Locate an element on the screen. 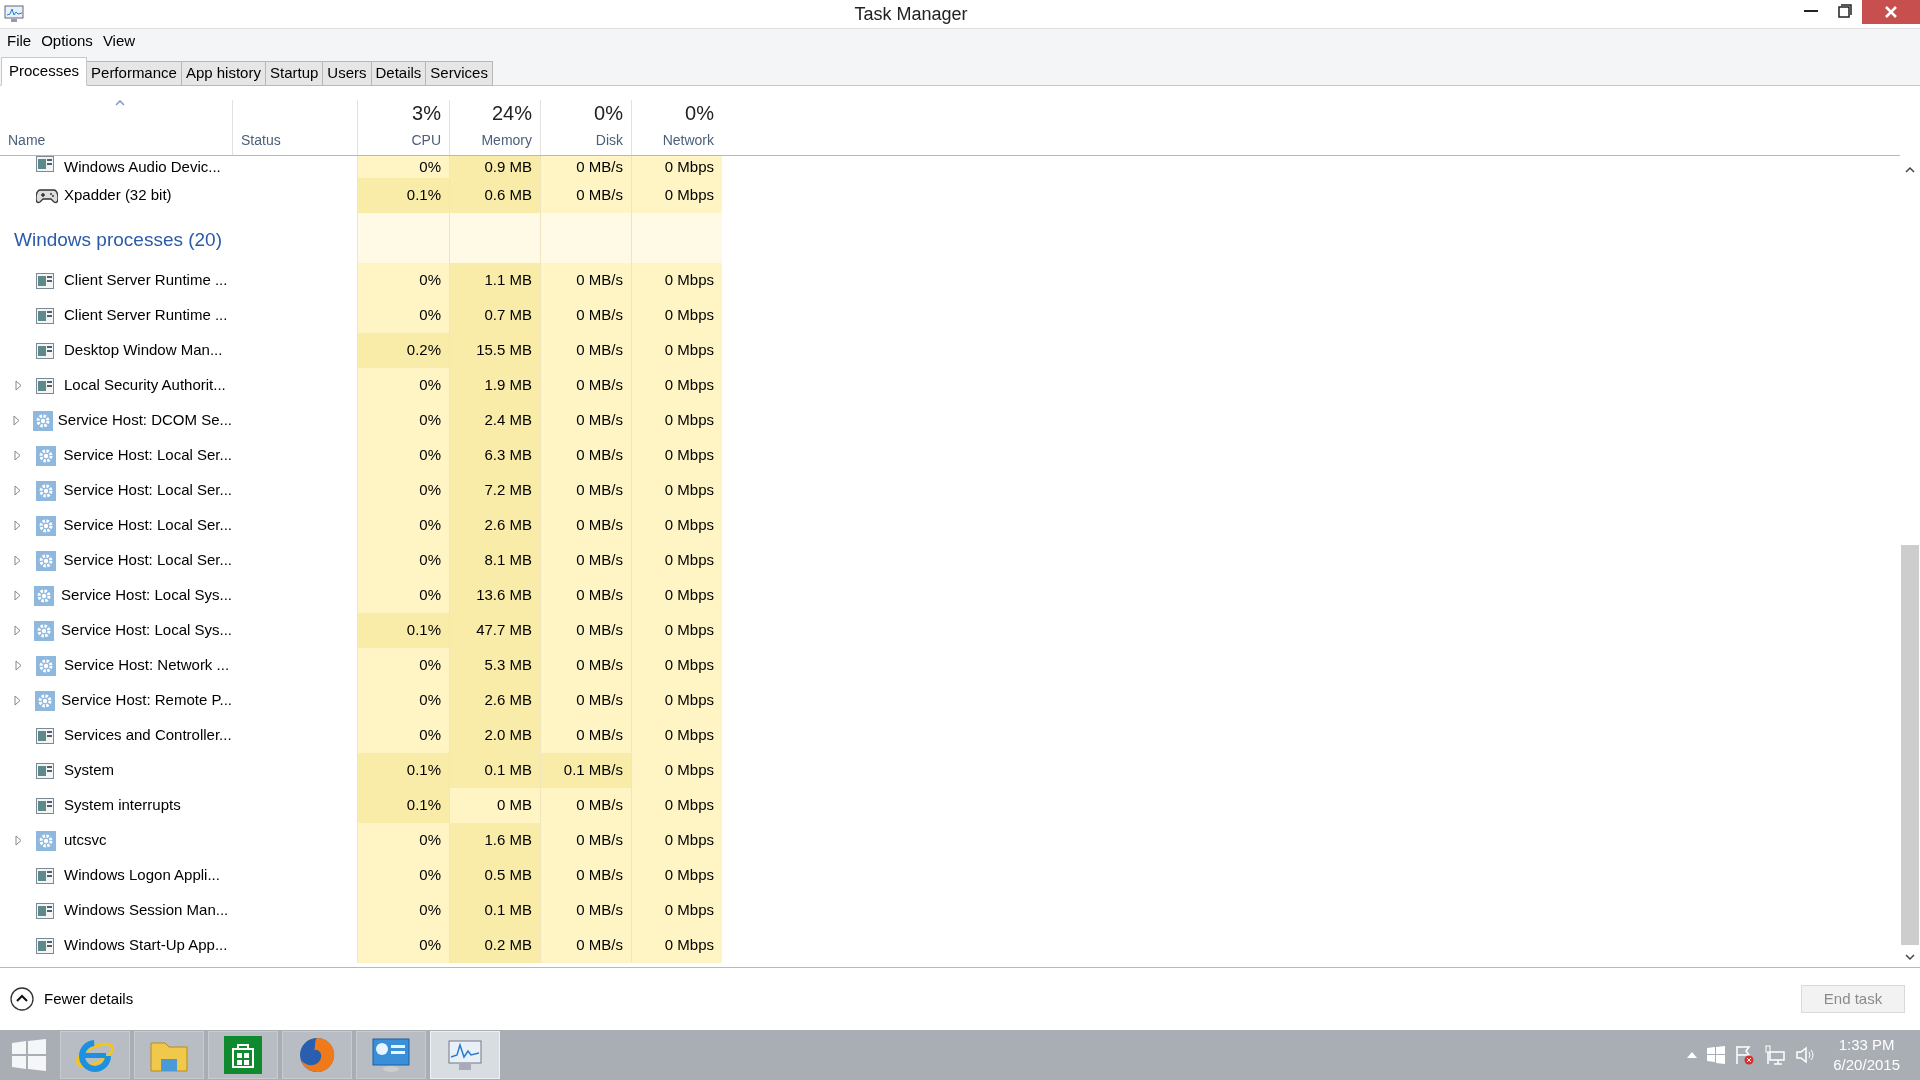  process-row: Service Host: Local Ser... 0% 2.6 MB 0 MB/s 0 Mbps is located at coordinates (950, 525).